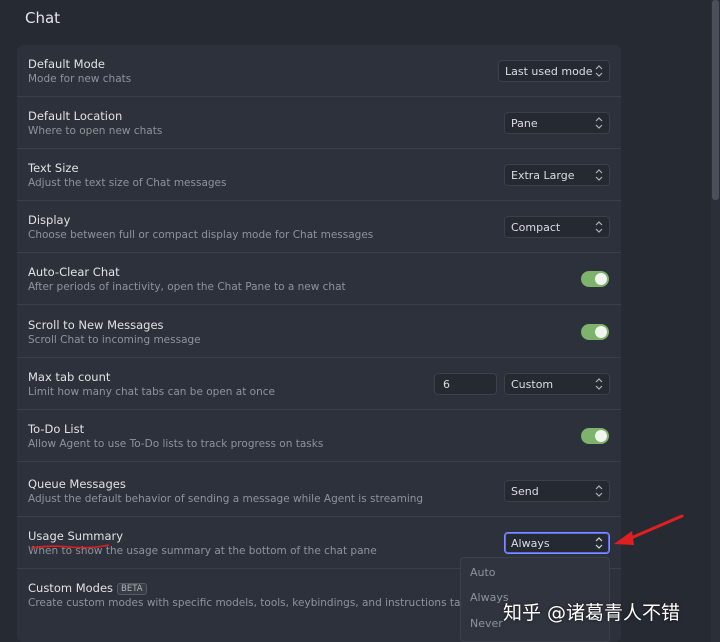 The width and height of the screenshot is (720, 642). Describe the element at coordinates (76, 536) in the screenshot. I see `setting-title: Usage Summary` at that location.